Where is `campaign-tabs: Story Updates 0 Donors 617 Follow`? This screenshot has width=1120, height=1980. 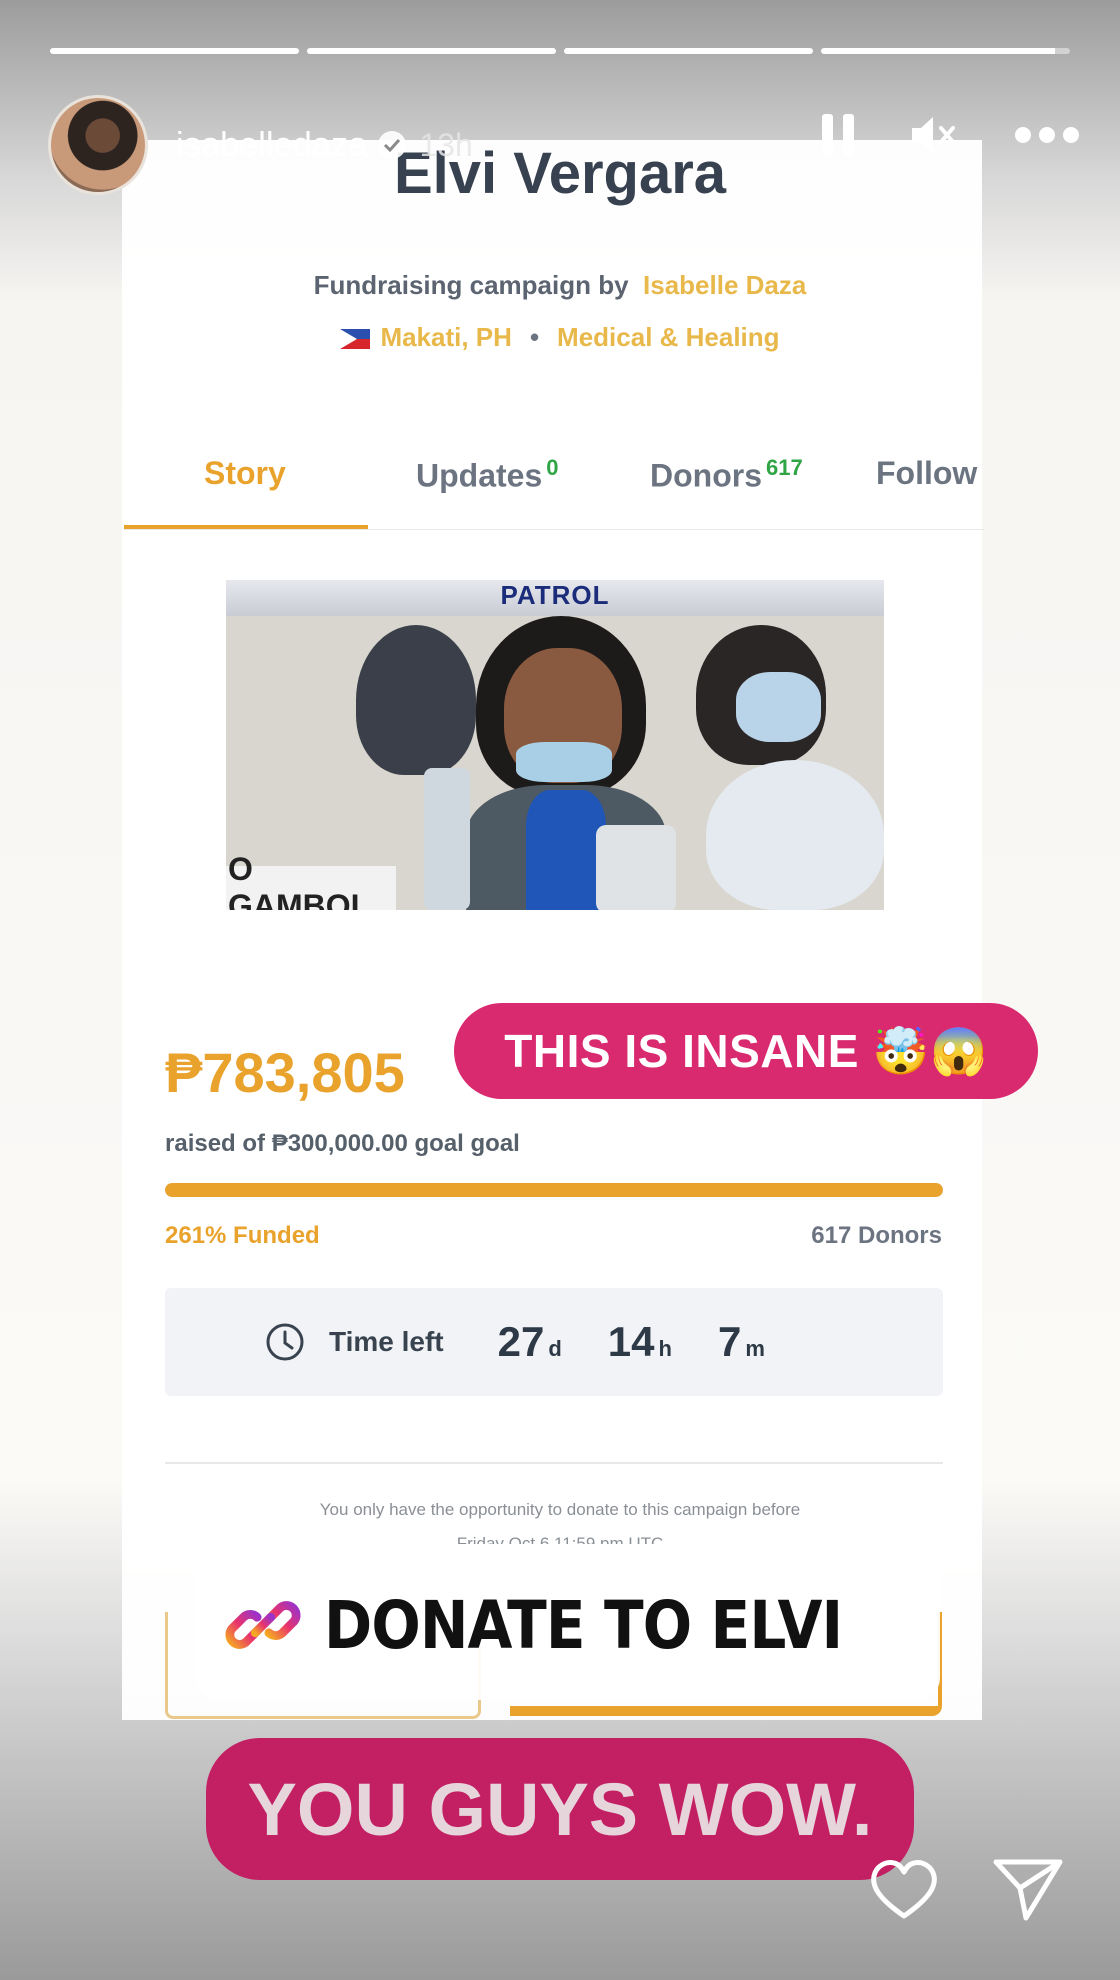
campaign-tabs: Story Updates 0 Donors 617 Follow is located at coordinates (554, 492).